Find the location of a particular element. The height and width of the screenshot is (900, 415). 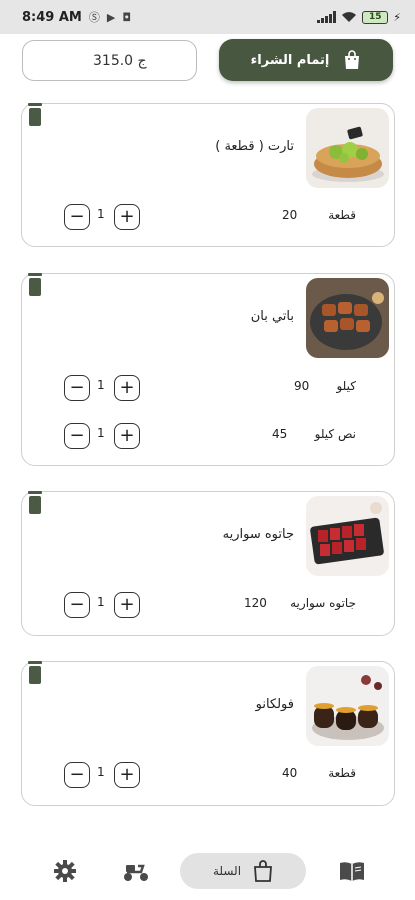

status-bar: 8:49 AM Ⓢ ▶ ◘ 15 ⚡ is located at coordinates (207, 17).